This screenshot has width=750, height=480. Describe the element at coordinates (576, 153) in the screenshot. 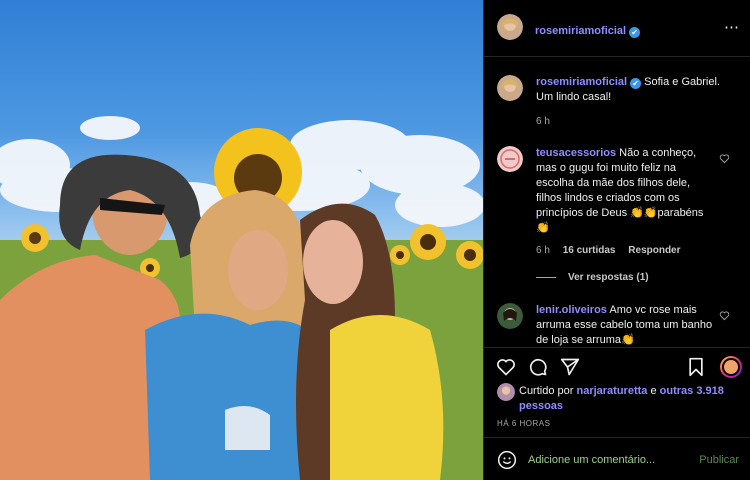

I see `comment-author: teusacessorios` at that location.